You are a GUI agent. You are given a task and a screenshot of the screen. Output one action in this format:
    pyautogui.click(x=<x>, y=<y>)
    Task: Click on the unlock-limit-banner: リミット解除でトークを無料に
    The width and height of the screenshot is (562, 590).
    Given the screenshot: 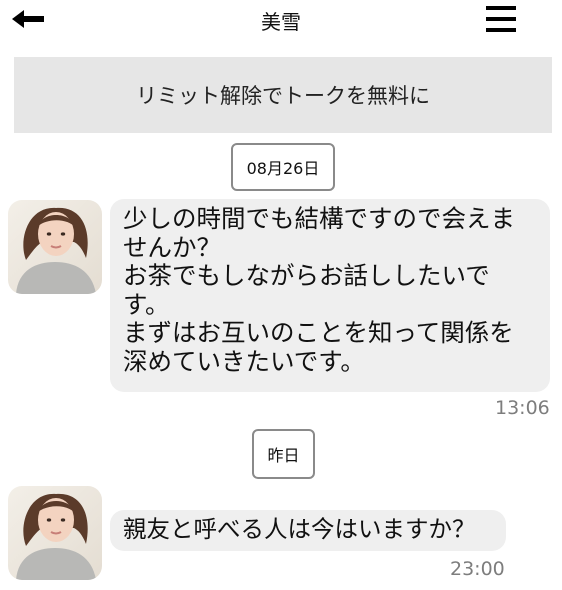 What is the action you would take?
    pyautogui.click(x=283, y=95)
    